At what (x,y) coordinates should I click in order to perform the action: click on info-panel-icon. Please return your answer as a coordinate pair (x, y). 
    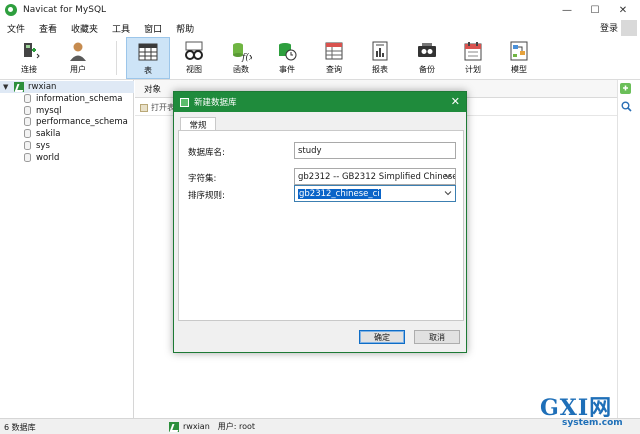
    Looking at the image, I should click on (625, 88).